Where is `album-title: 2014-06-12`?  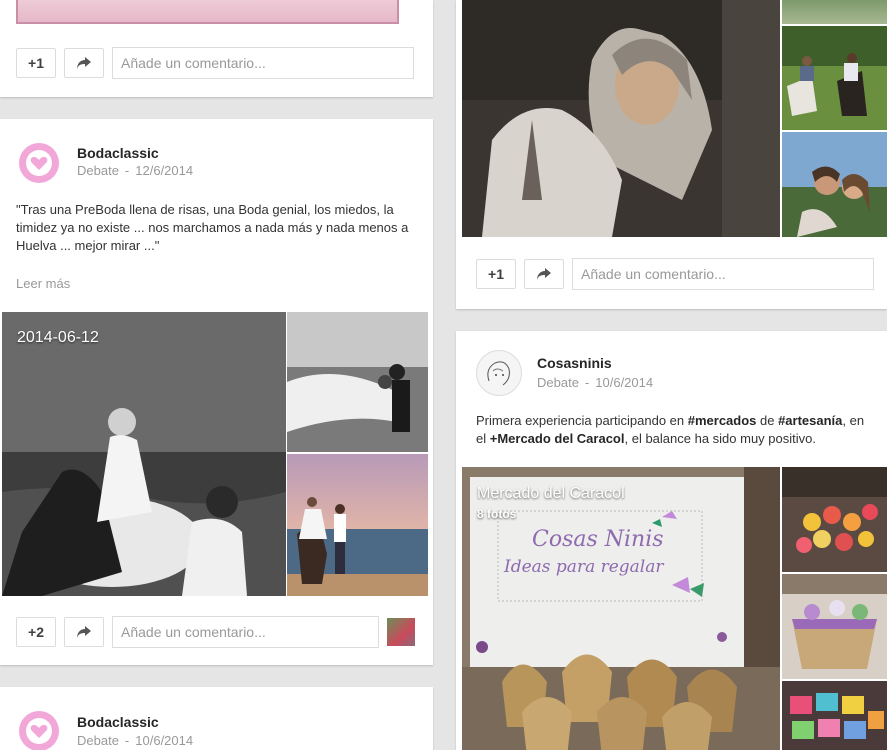 album-title: 2014-06-12 is located at coordinates (58, 337).